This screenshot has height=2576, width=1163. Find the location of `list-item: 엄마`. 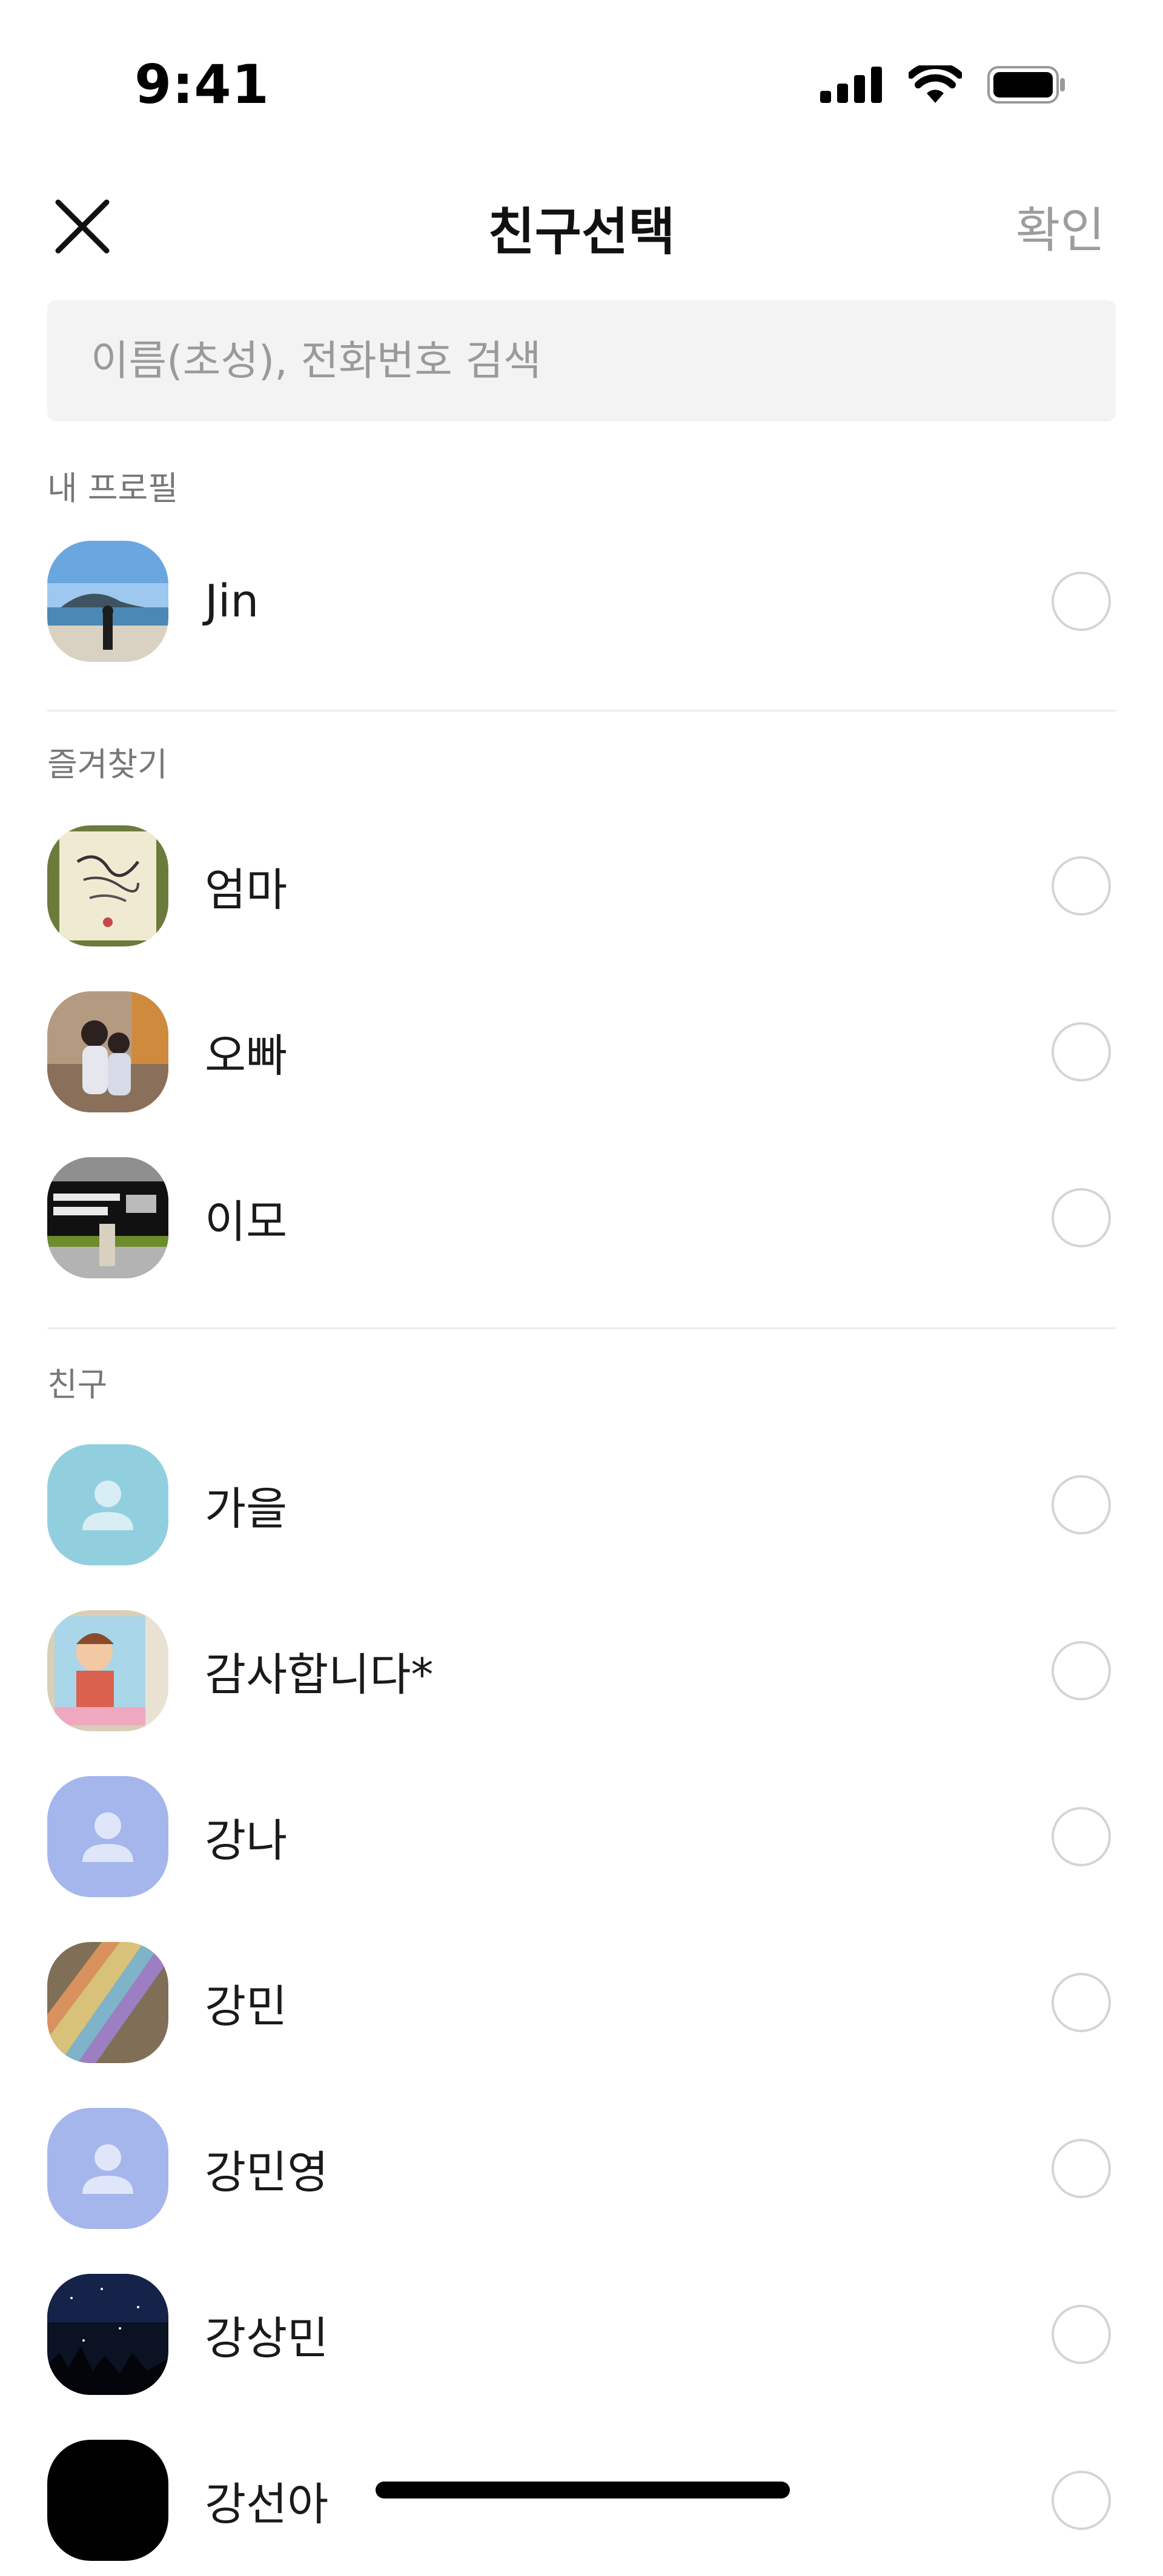

list-item: 엄마 is located at coordinates (581, 886).